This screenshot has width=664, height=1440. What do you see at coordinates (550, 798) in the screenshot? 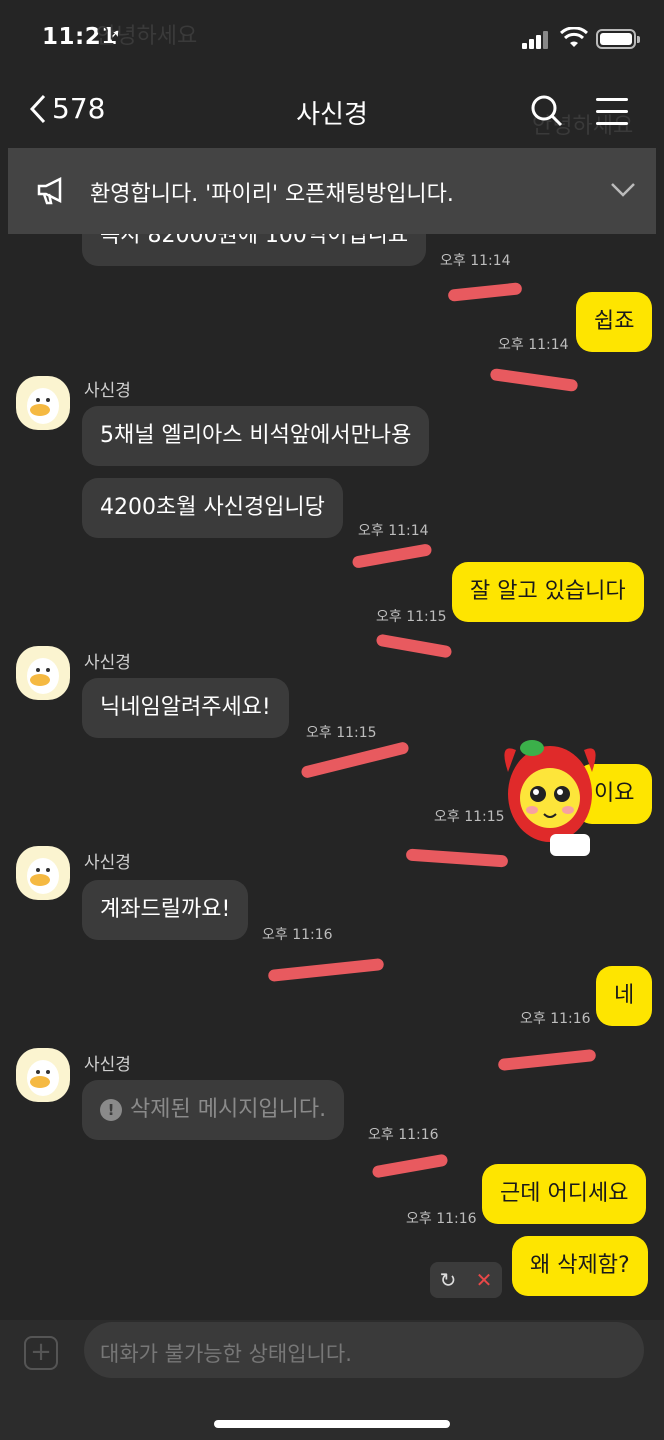
I see `character-sticker-icon` at bounding box center [550, 798].